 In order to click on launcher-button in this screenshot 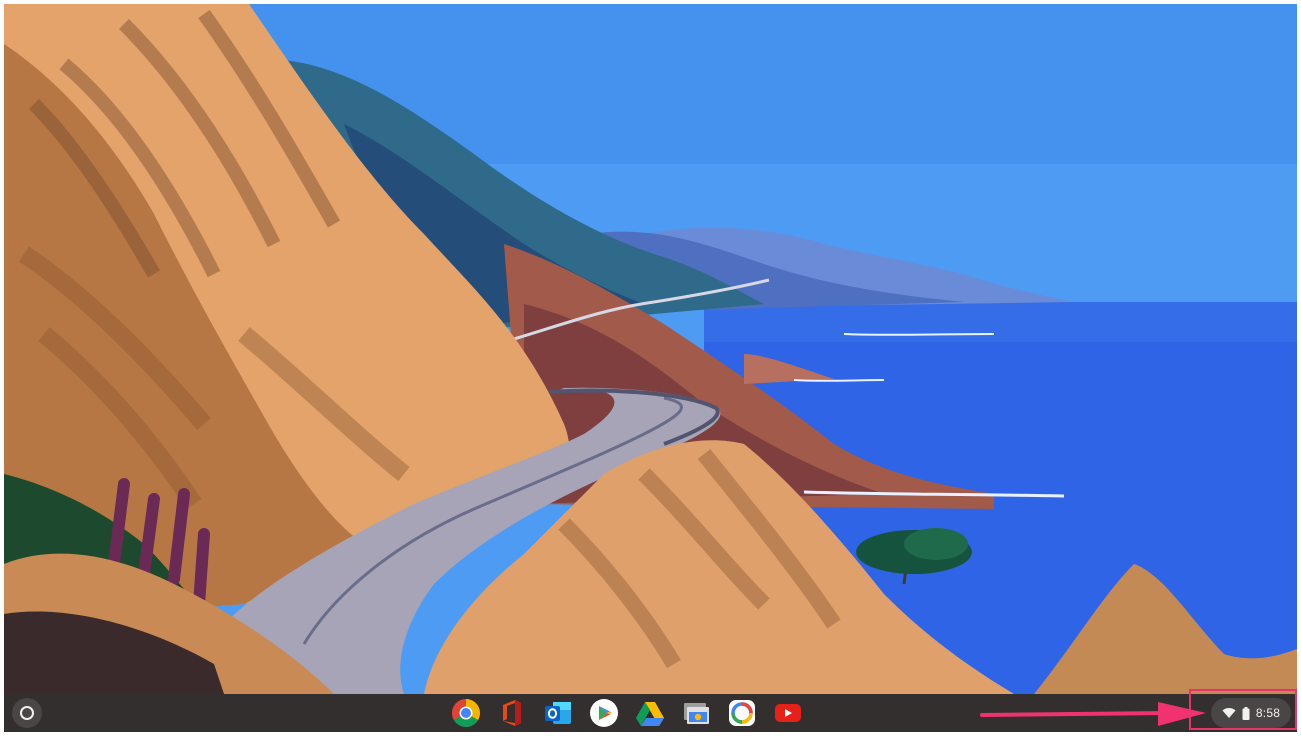, I will do `click(27, 713)`.